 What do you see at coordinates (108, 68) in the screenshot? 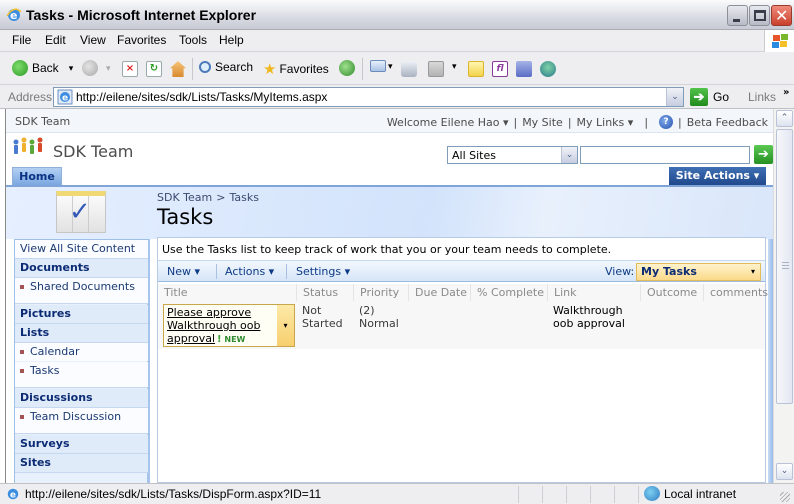
I see `forward-dropdown-icon: ▾` at bounding box center [108, 68].